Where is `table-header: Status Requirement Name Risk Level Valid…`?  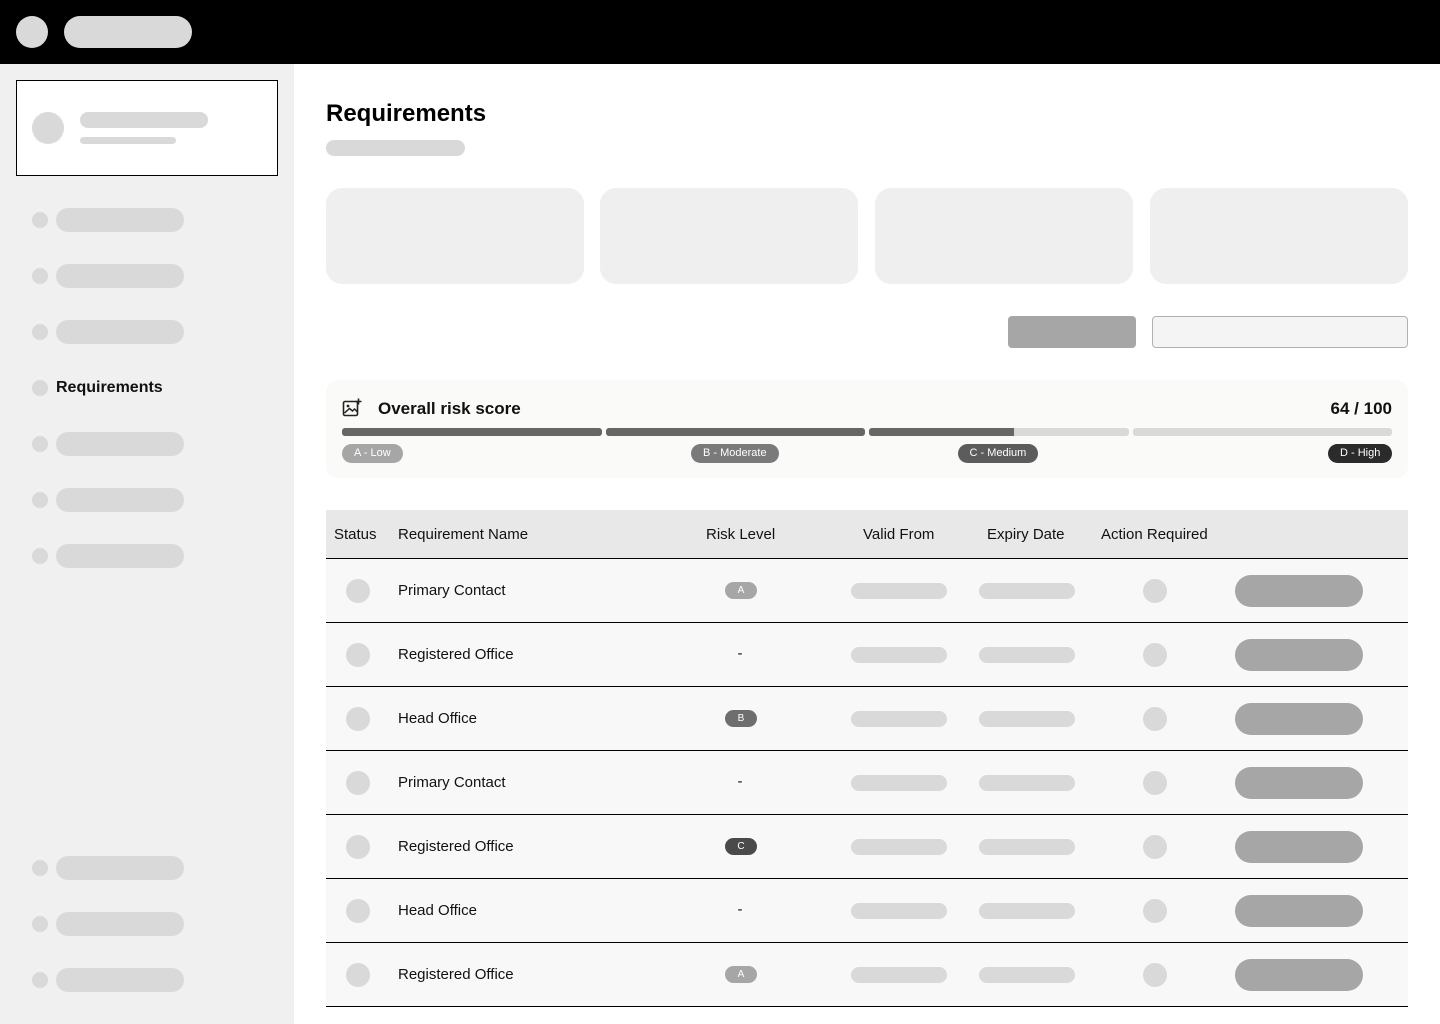 table-header: Status Requirement Name Risk Level Valid… is located at coordinates (867, 534).